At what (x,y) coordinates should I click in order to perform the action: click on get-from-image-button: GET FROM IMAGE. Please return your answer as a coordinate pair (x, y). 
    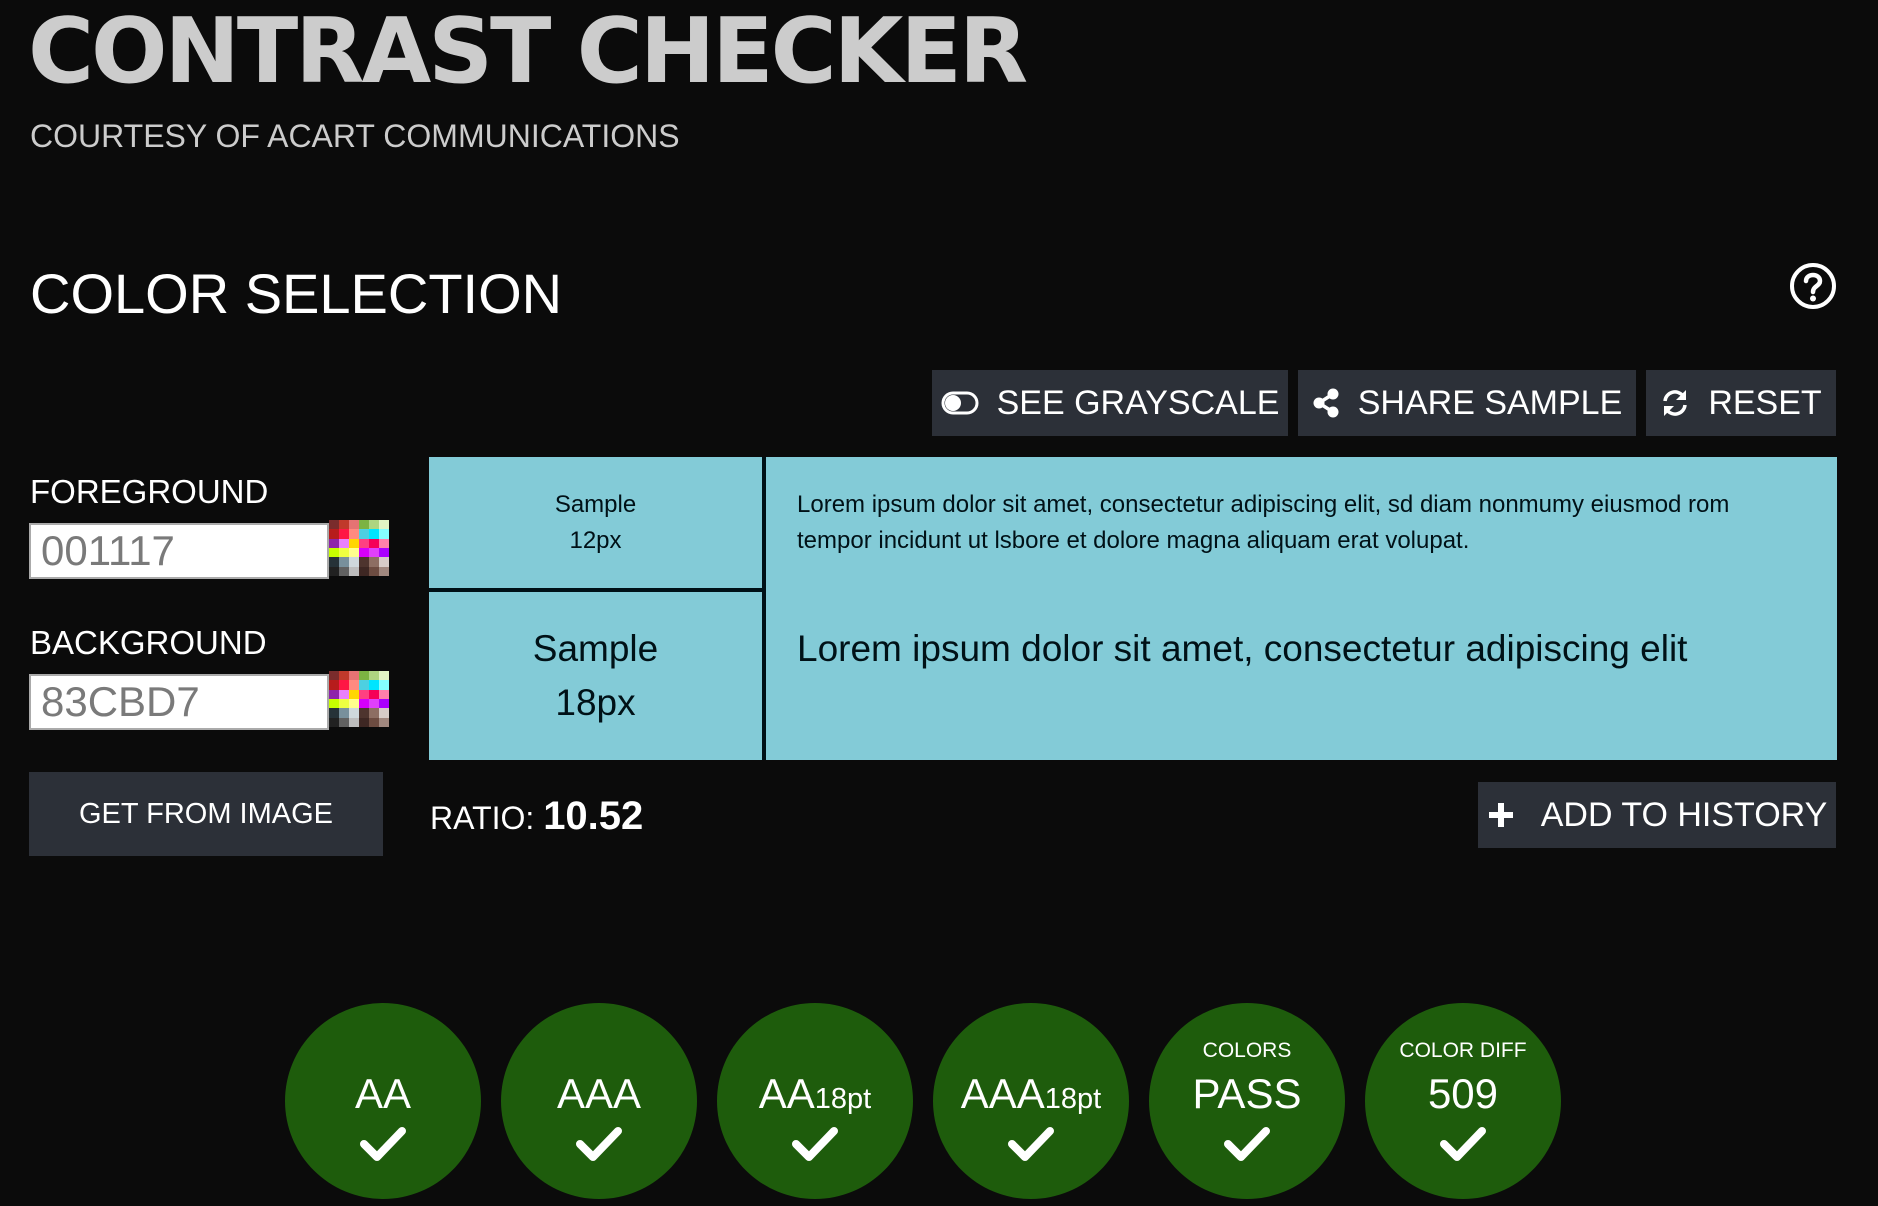
    Looking at the image, I should click on (206, 814).